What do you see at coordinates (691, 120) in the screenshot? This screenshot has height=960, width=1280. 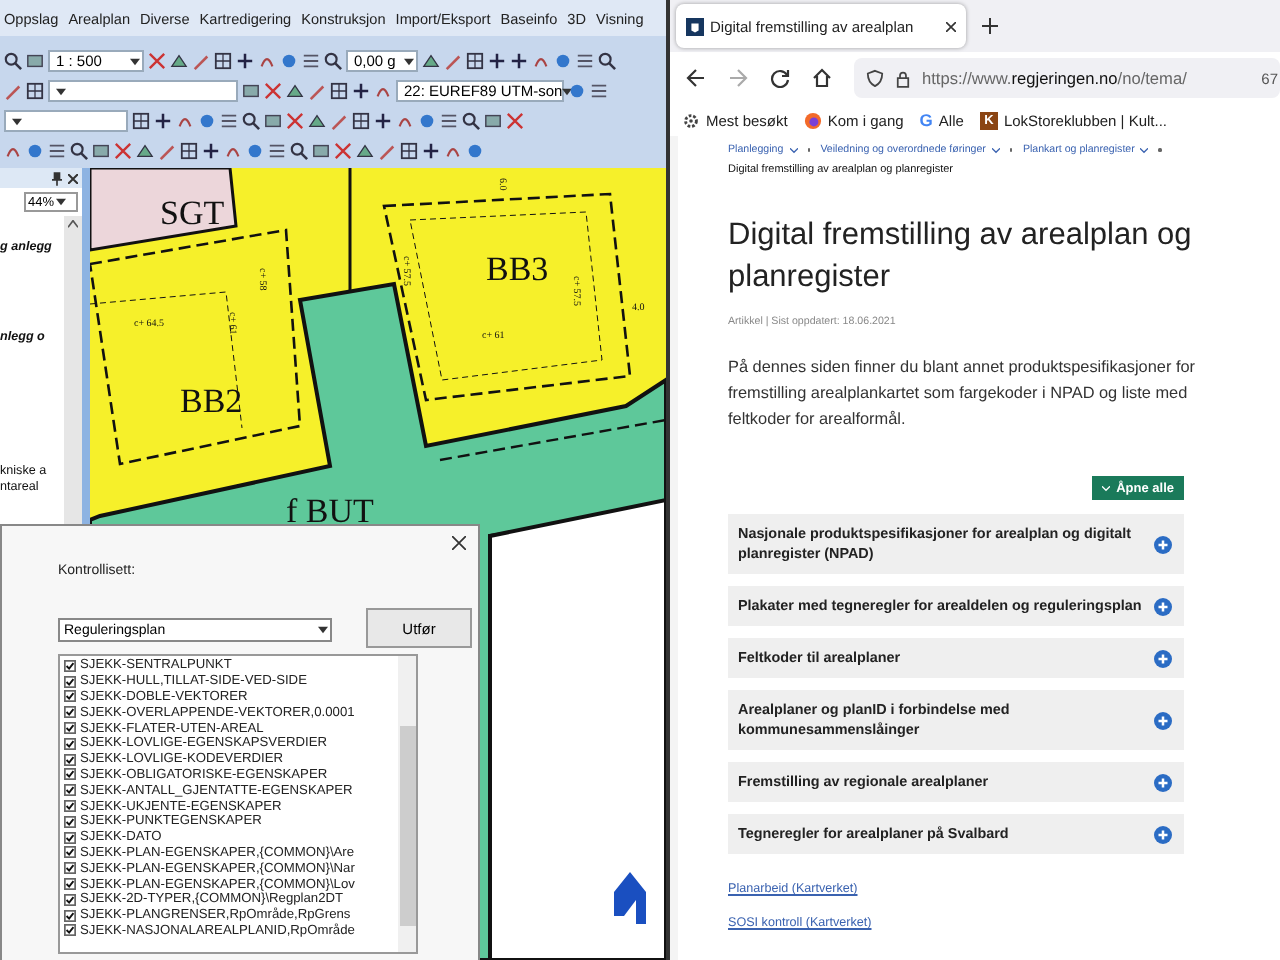 I see `gear-icon` at bounding box center [691, 120].